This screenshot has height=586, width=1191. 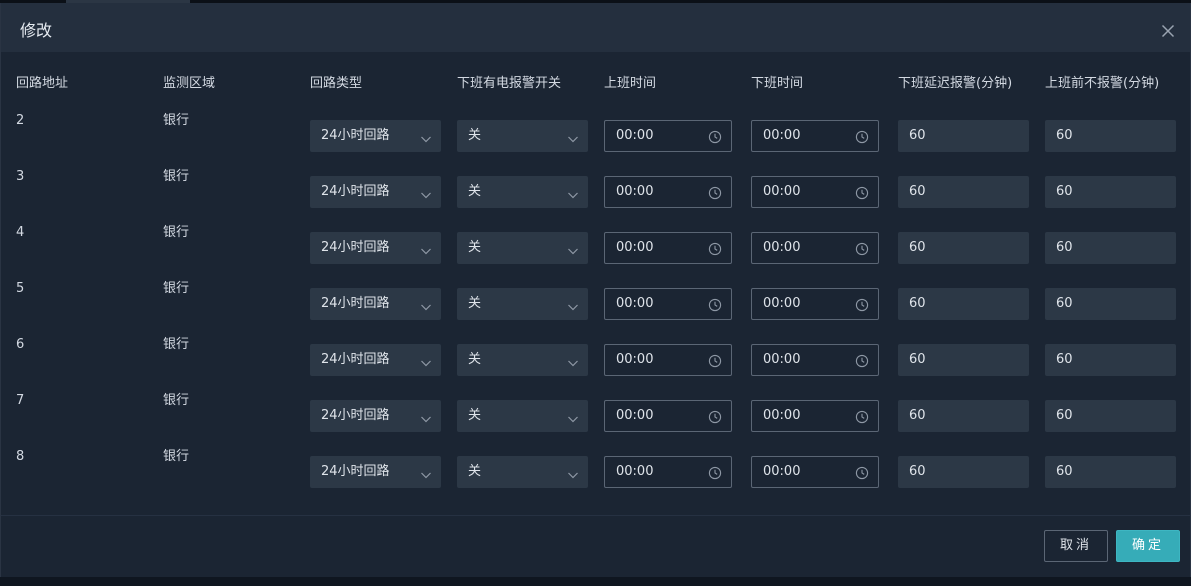 I want to click on cancel-button: 取消, so click(x=1076, y=546).